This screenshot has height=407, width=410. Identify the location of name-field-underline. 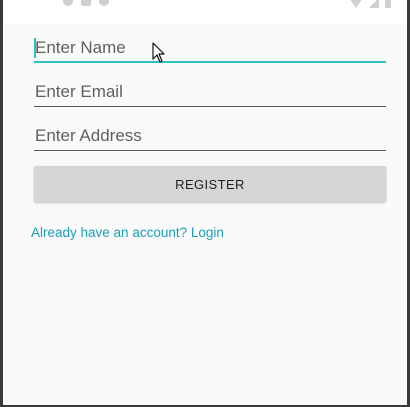
(210, 62).